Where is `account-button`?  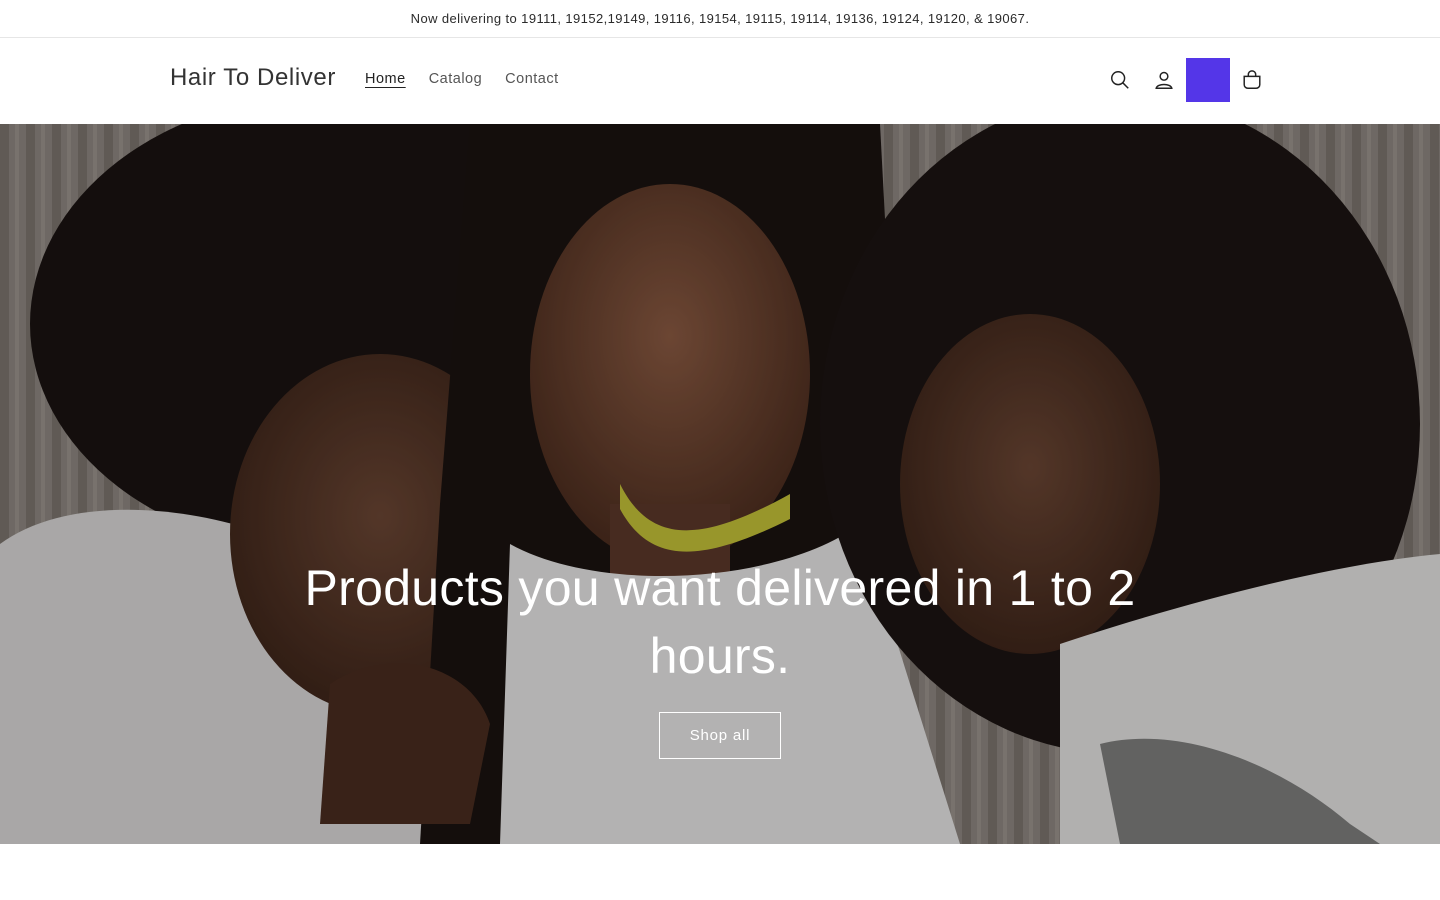 account-button is located at coordinates (1164, 80).